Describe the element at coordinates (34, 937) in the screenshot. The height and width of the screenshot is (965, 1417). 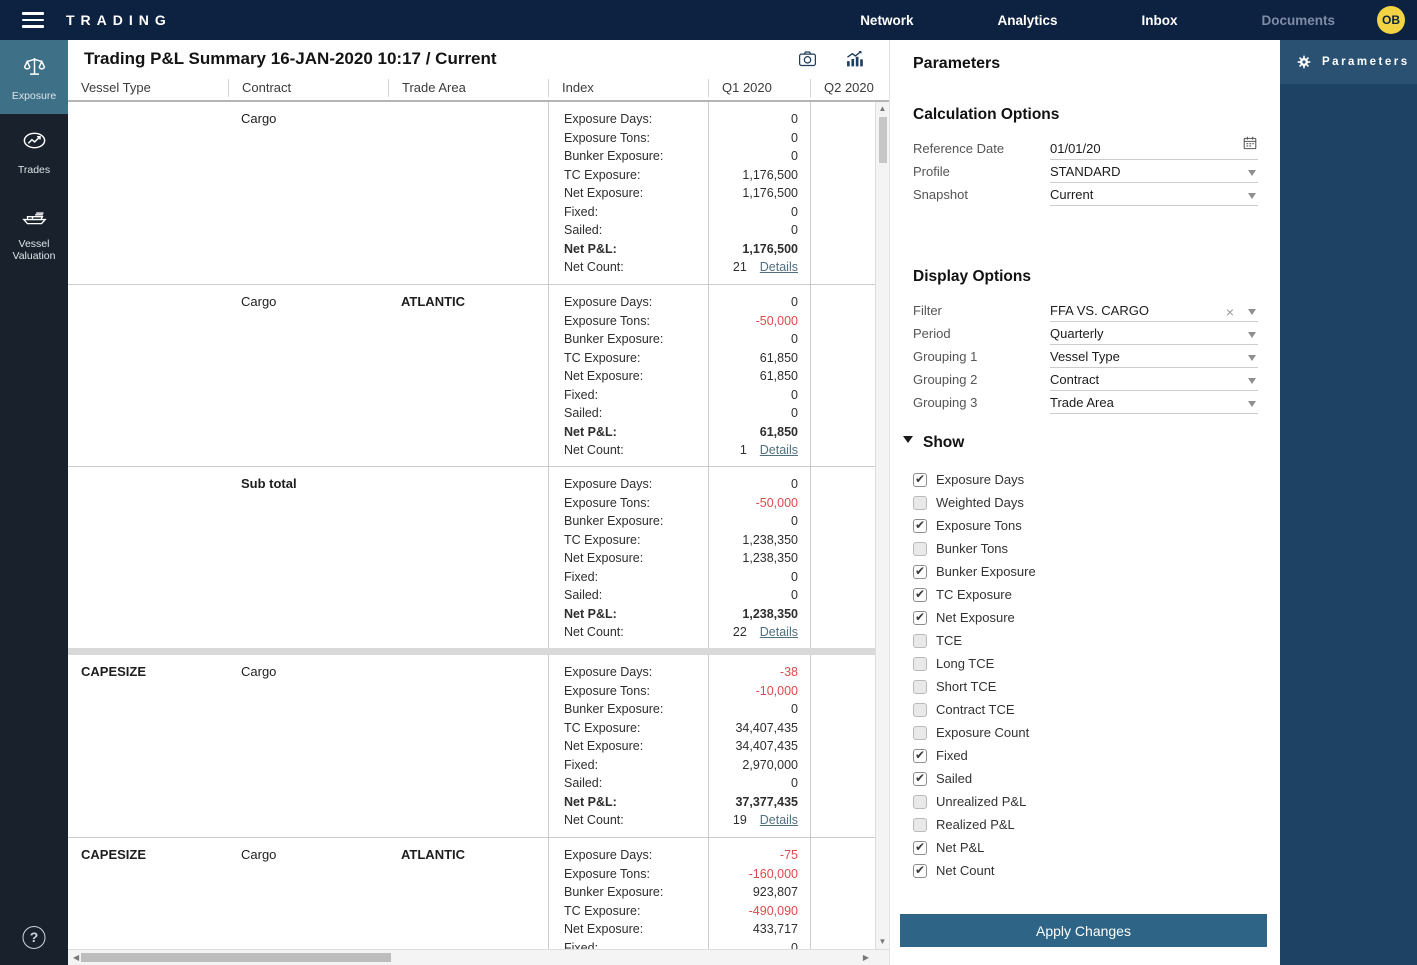
I see `help-icon: ?` at that location.